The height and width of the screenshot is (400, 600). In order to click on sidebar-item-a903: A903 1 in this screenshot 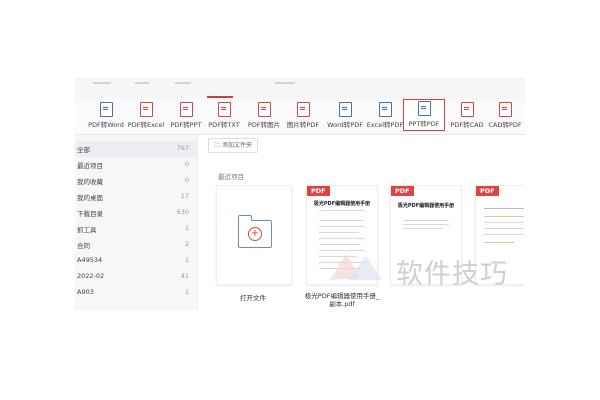, I will do `click(136, 293)`.